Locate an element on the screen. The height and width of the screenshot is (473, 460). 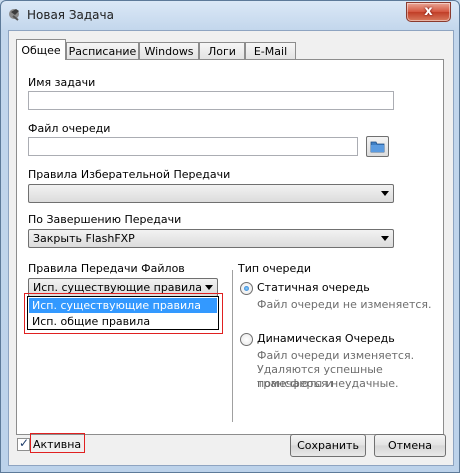
task-name-field is located at coordinates (211, 100).